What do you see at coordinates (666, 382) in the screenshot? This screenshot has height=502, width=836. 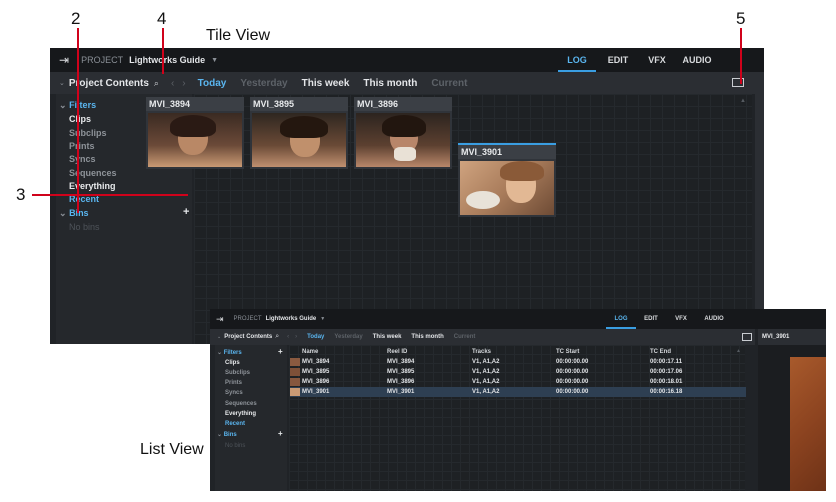 I see `cell-tc-end: 00:00:18.01` at bounding box center [666, 382].